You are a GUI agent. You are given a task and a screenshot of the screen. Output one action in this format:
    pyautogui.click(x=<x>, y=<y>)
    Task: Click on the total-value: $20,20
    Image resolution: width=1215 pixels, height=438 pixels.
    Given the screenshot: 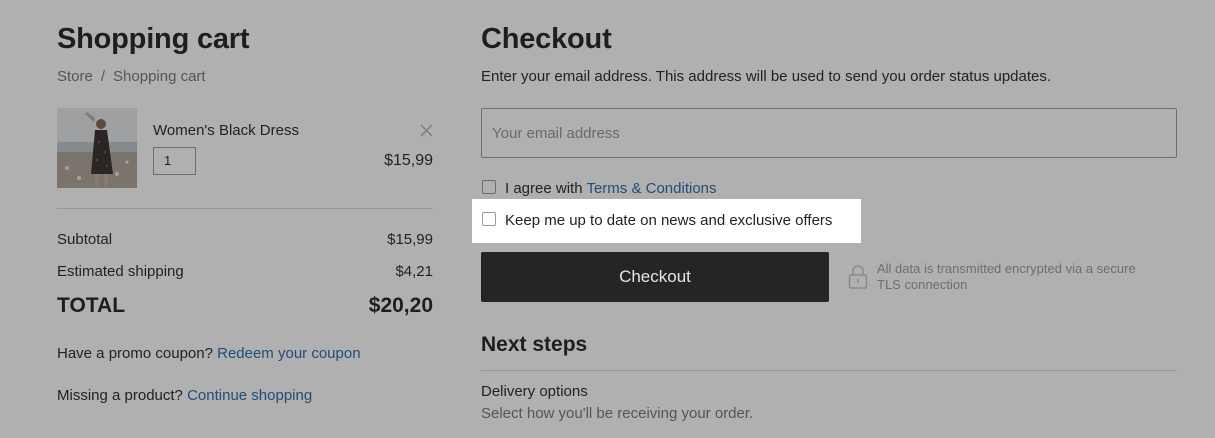 What is the action you would take?
    pyautogui.click(x=400, y=305)
    